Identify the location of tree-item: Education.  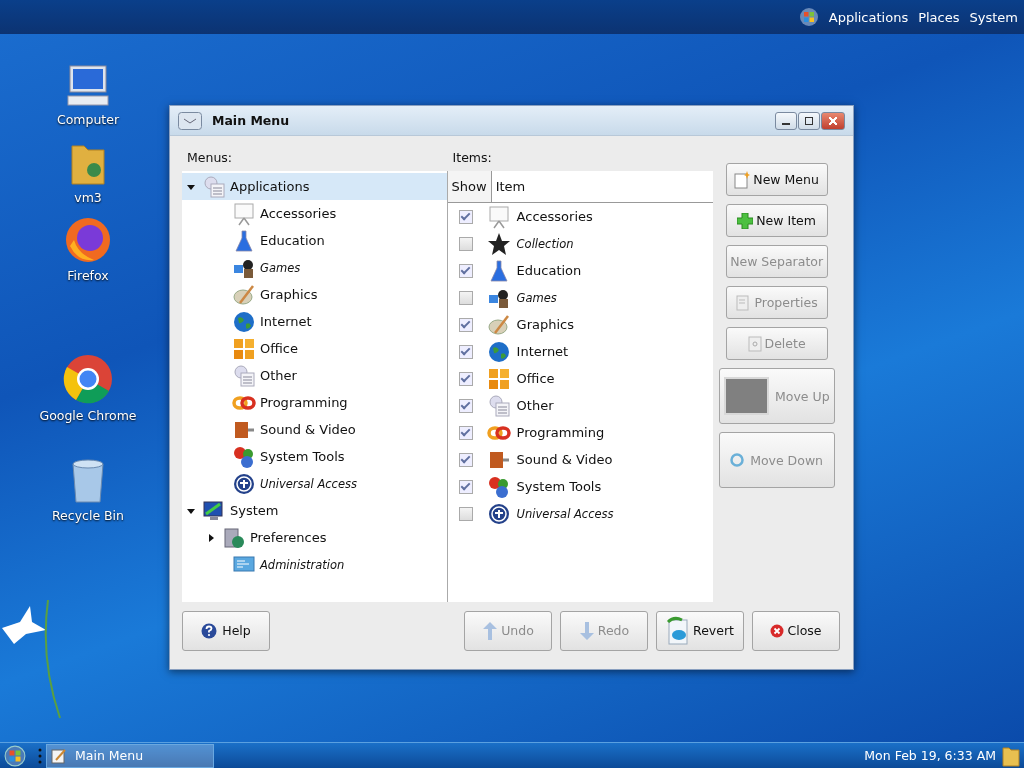
(314, 240).